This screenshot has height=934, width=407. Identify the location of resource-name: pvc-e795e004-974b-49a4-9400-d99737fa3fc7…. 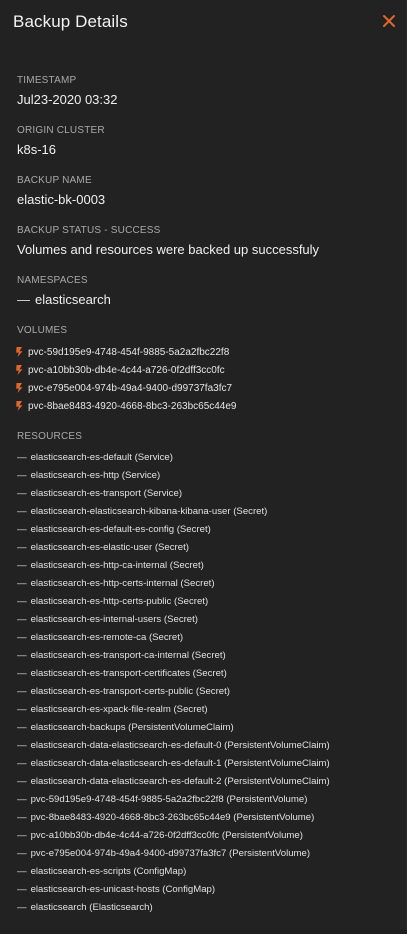
(170, 853).